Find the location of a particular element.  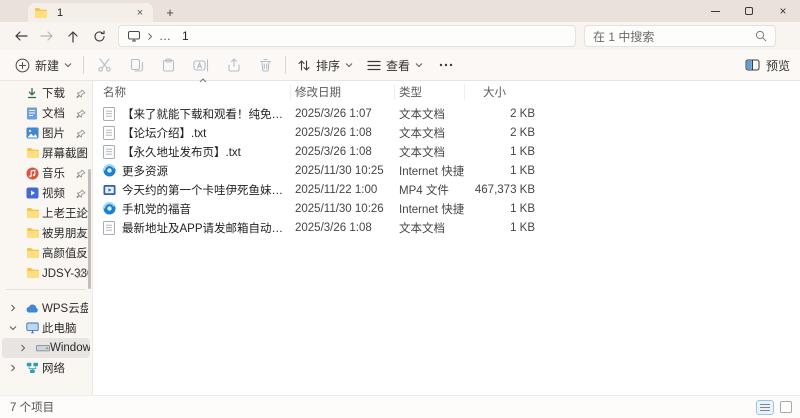

file-date-modified: 2025/3/26 1:08 is located at coordinates (333, 132).